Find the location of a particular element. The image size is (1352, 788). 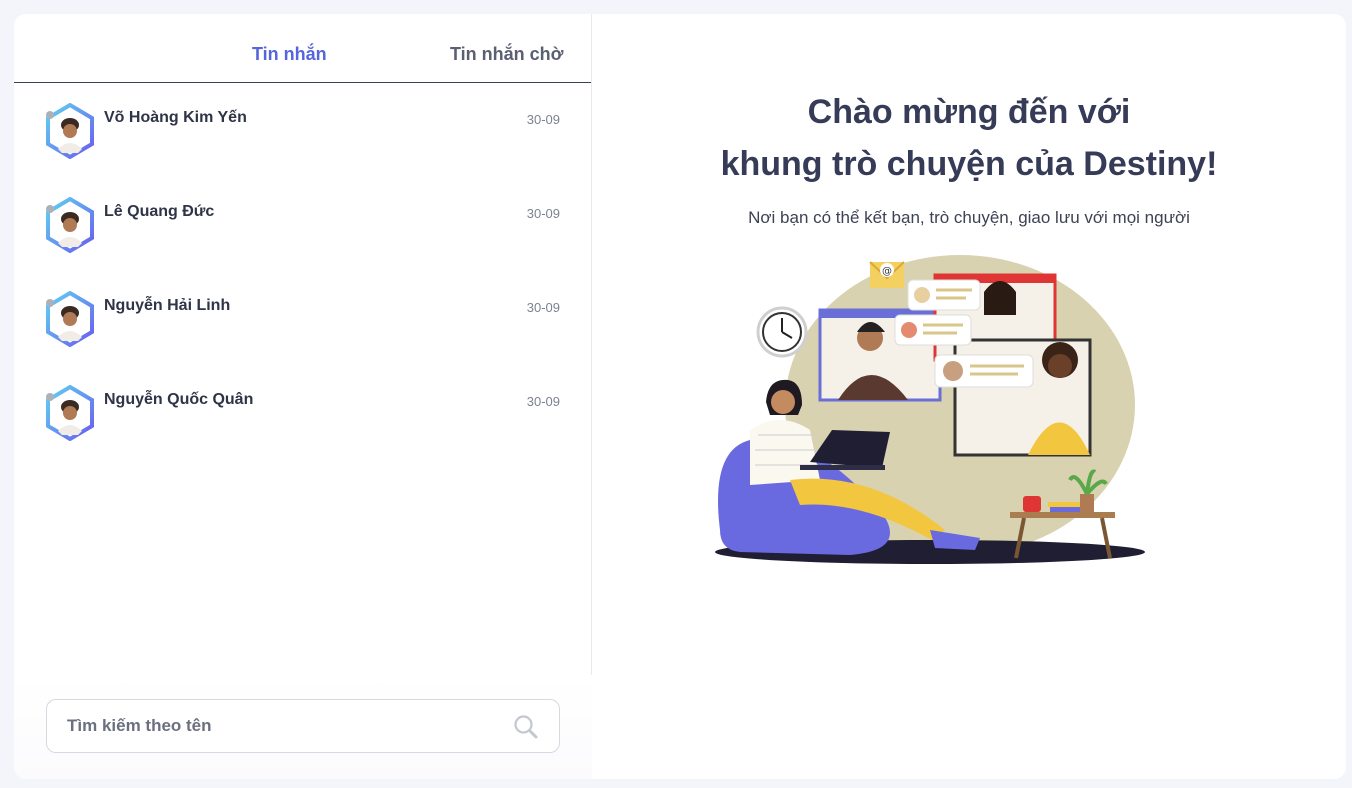

tab-messages: Tin nhắn is located at coordinates (289, 54).